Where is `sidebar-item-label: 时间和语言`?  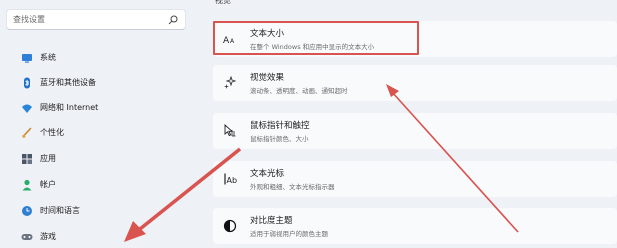
sidebar-item-label: 时间和语言 is located at coordinates (60, 210).